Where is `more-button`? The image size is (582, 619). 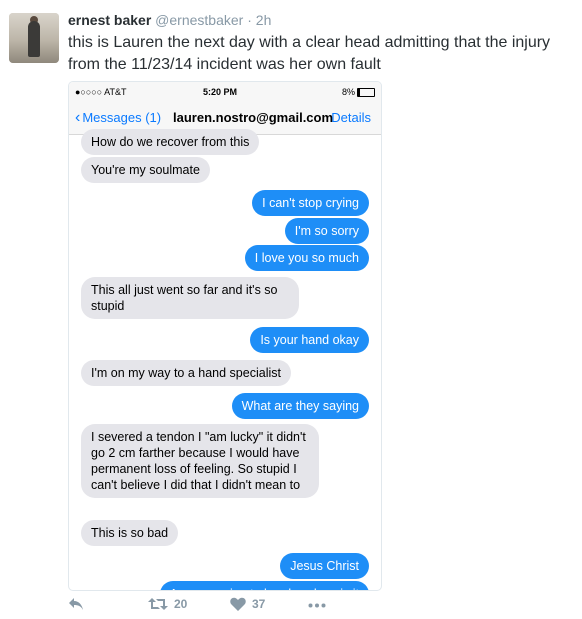 more-button is located at coordinates (317, 605).